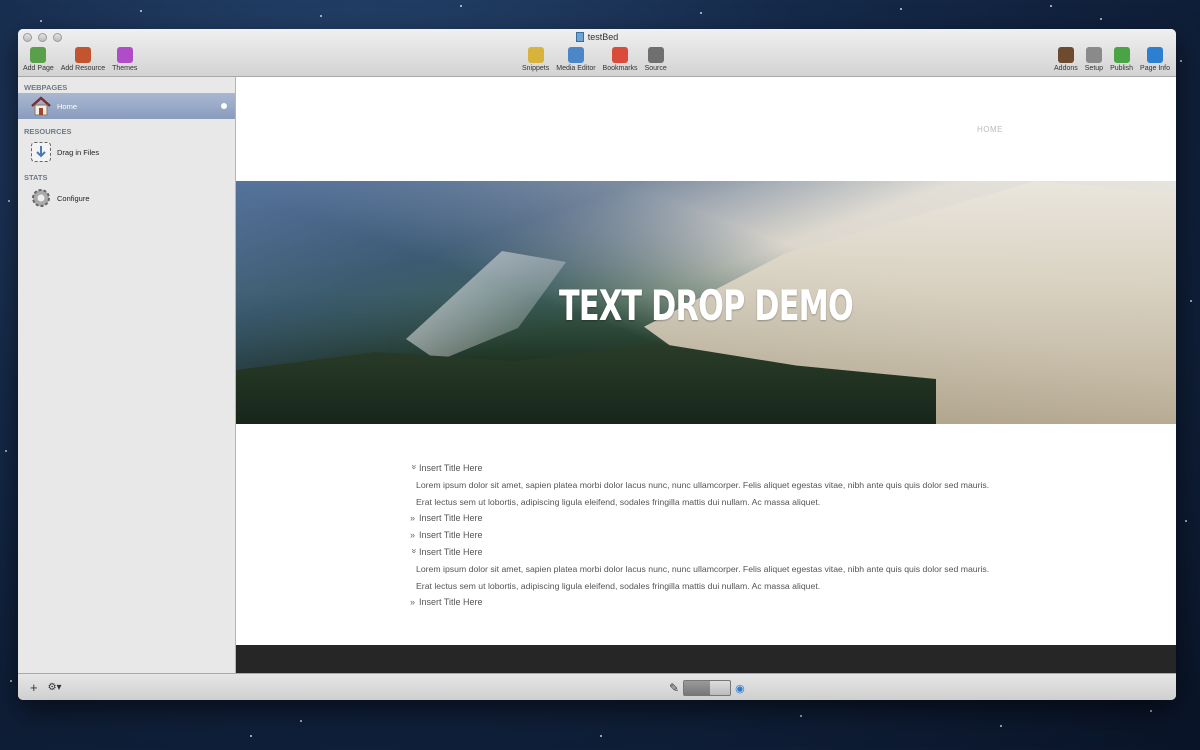 The height and width of the screenshot is (750, 1200). I want to click on page-info-icon, so click(1155, 55).